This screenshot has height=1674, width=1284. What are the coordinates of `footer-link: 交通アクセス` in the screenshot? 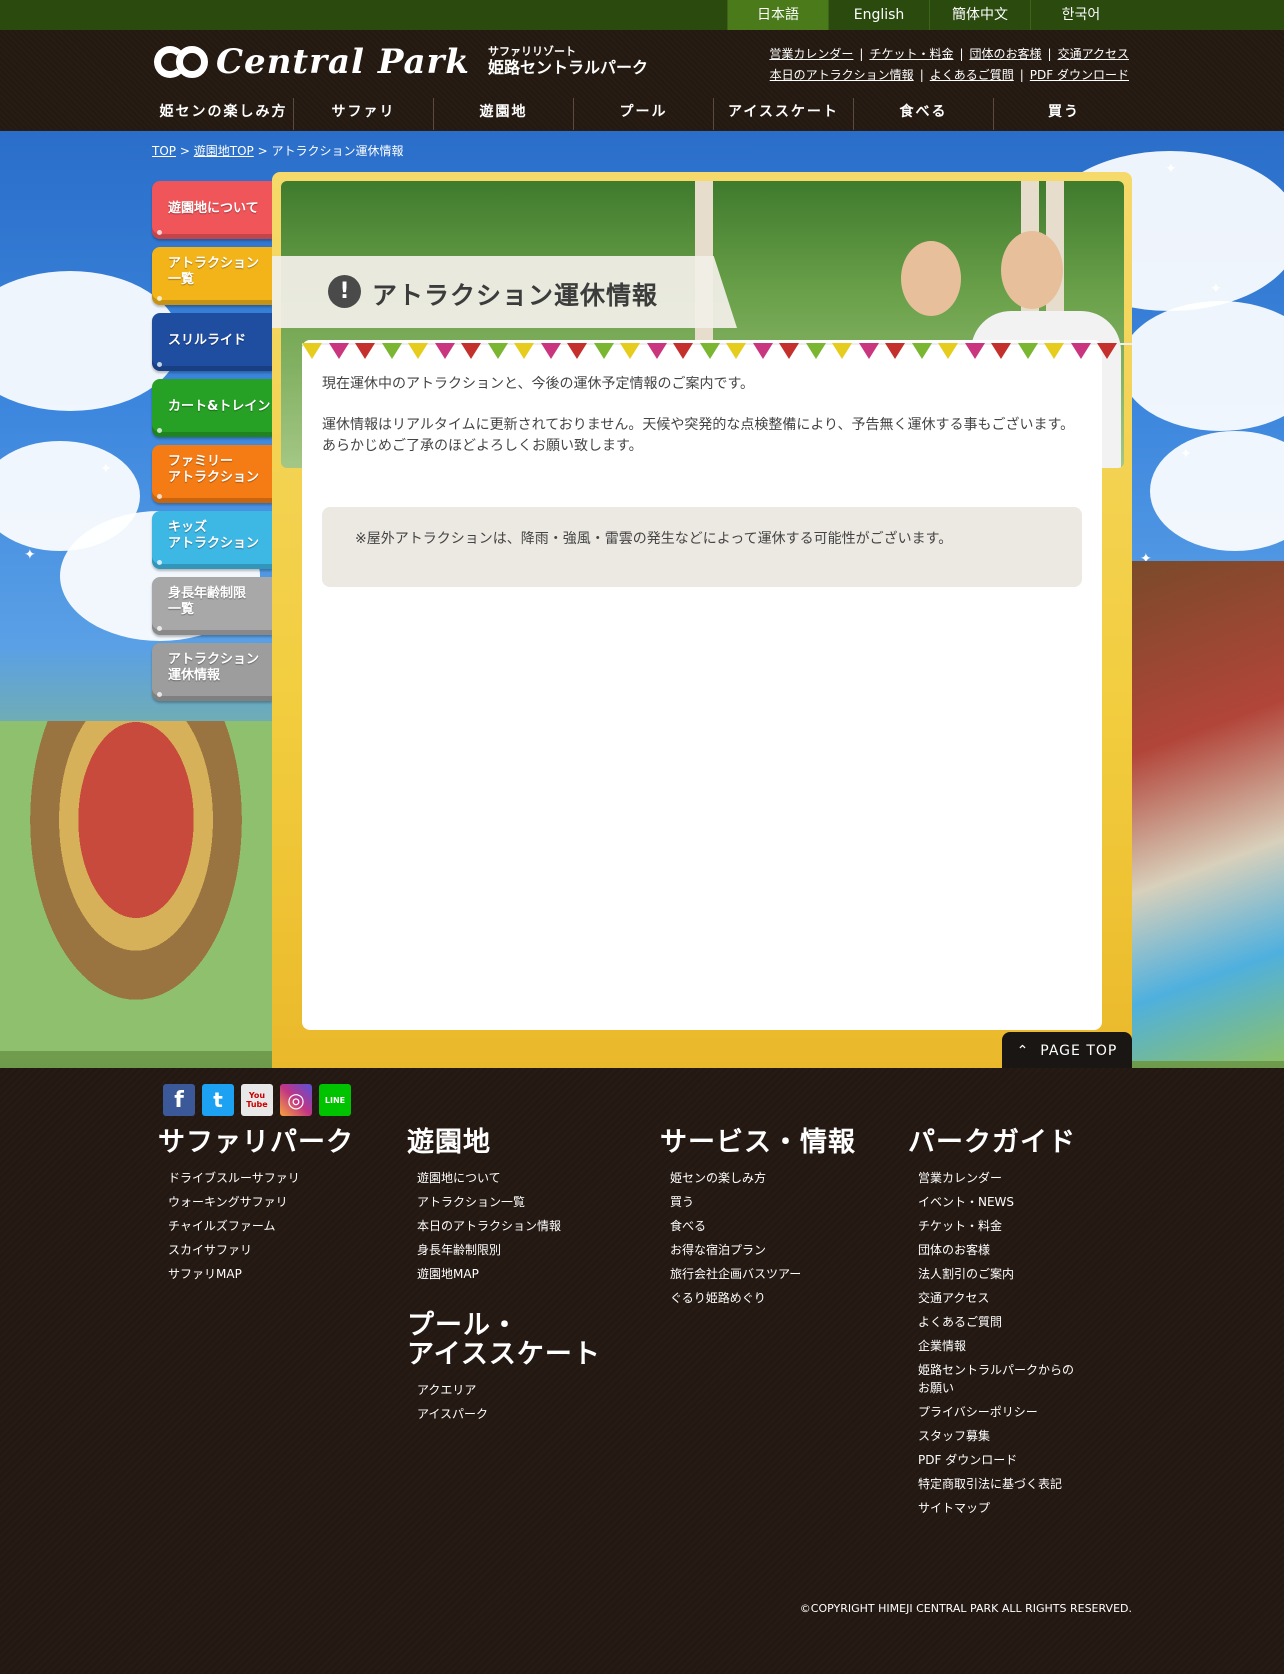 It's located at (997, 1298).